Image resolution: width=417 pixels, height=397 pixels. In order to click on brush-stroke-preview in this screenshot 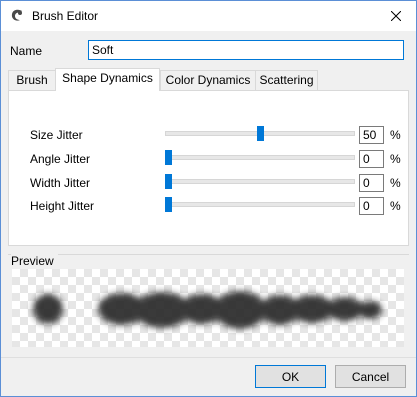, I will do `click(207, 310)`.